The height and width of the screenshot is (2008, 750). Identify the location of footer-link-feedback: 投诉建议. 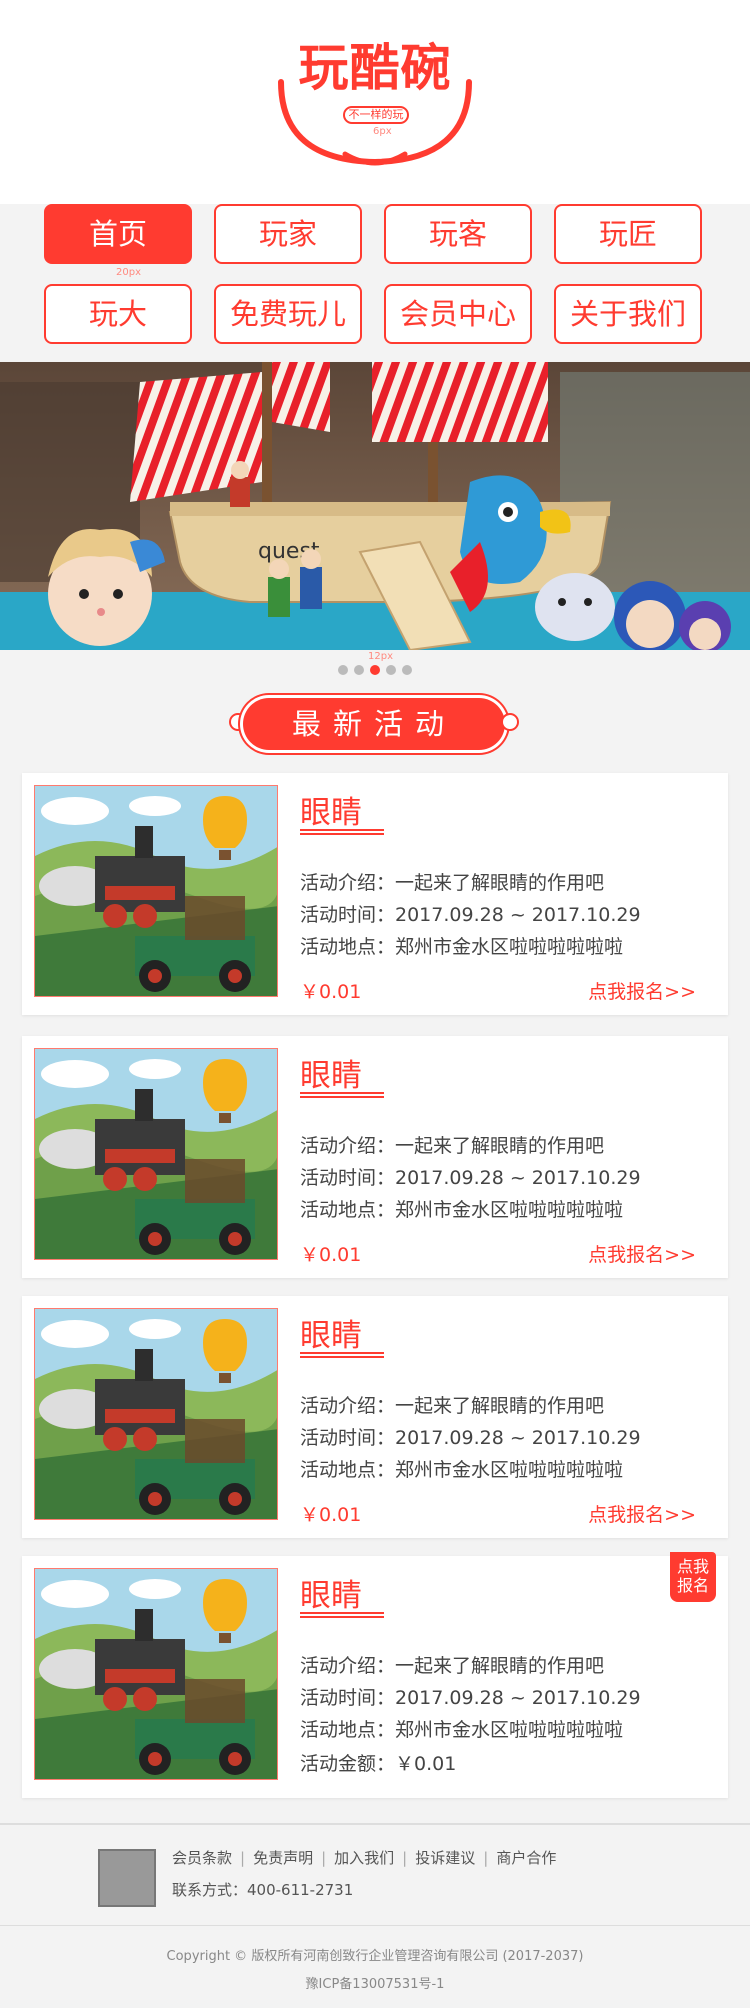
(445, 1858).